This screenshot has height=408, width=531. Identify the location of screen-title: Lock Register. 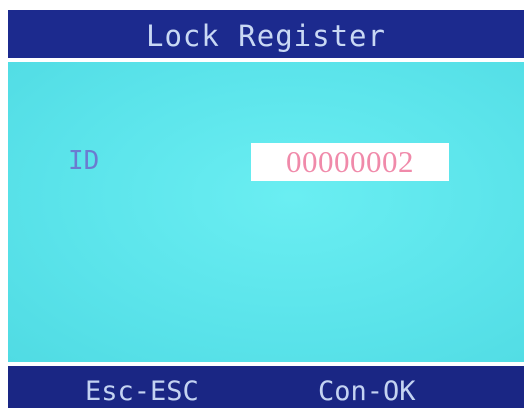
(266, 36).